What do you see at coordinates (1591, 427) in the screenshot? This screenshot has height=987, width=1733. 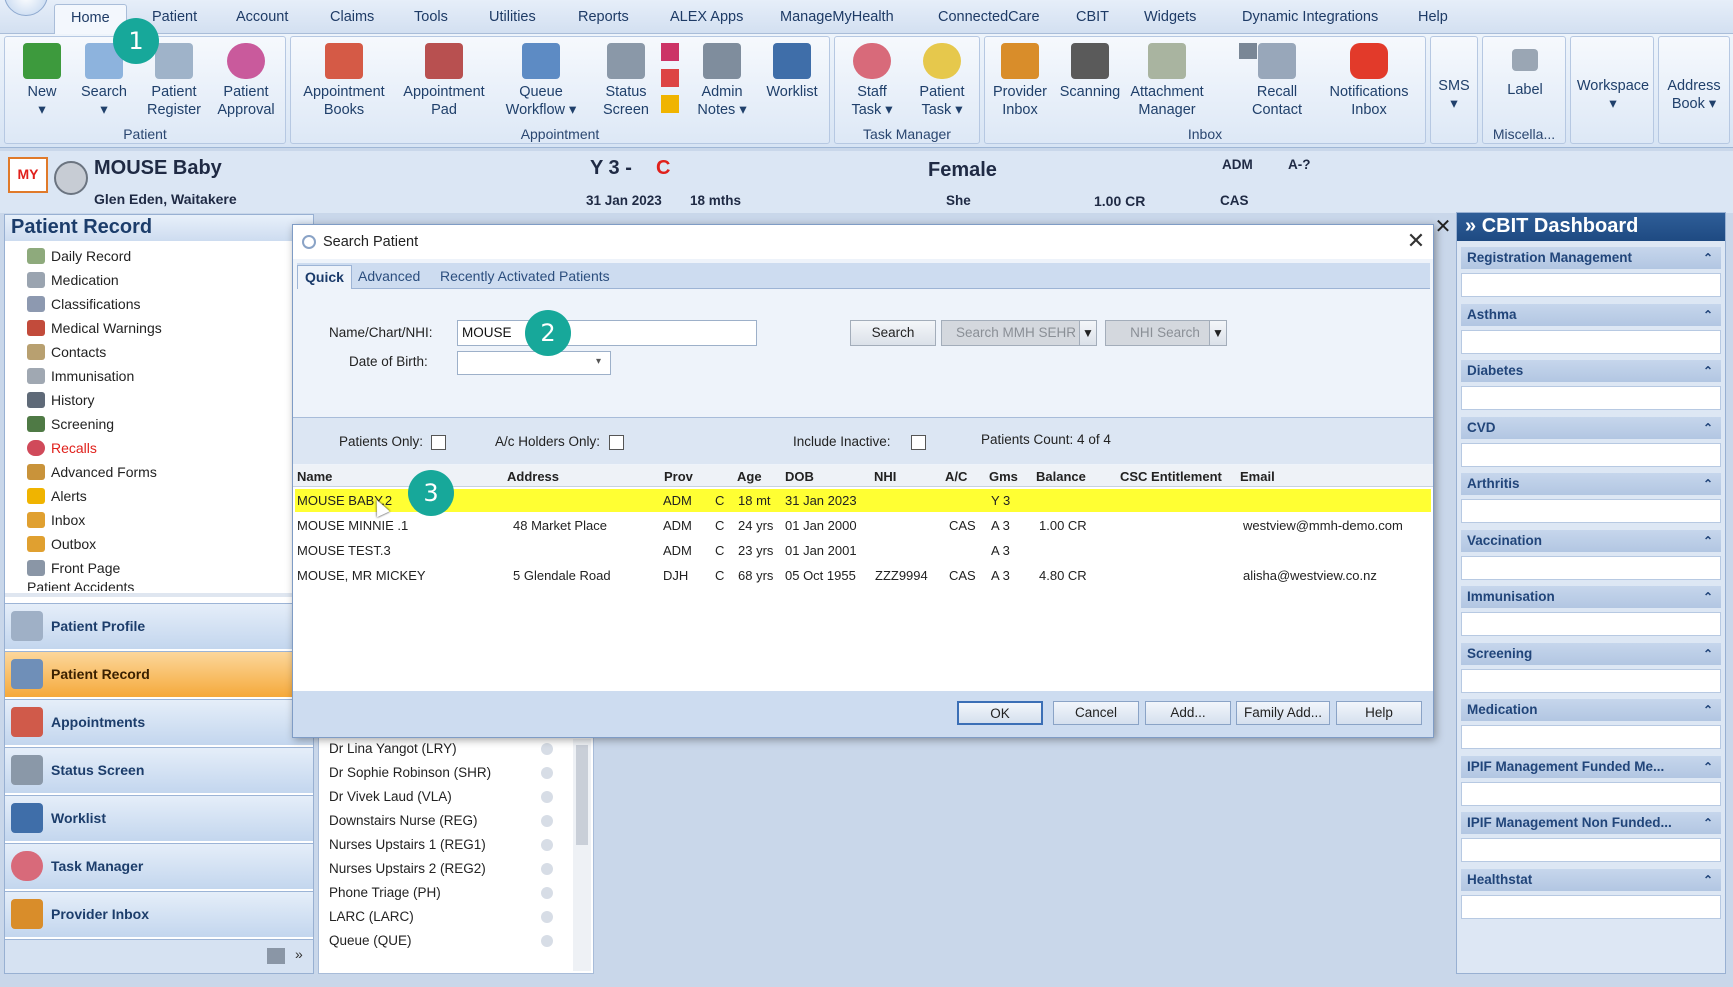 I see `dashboard-section-header: CVD ⌃` at bounding box center [1591, 427].